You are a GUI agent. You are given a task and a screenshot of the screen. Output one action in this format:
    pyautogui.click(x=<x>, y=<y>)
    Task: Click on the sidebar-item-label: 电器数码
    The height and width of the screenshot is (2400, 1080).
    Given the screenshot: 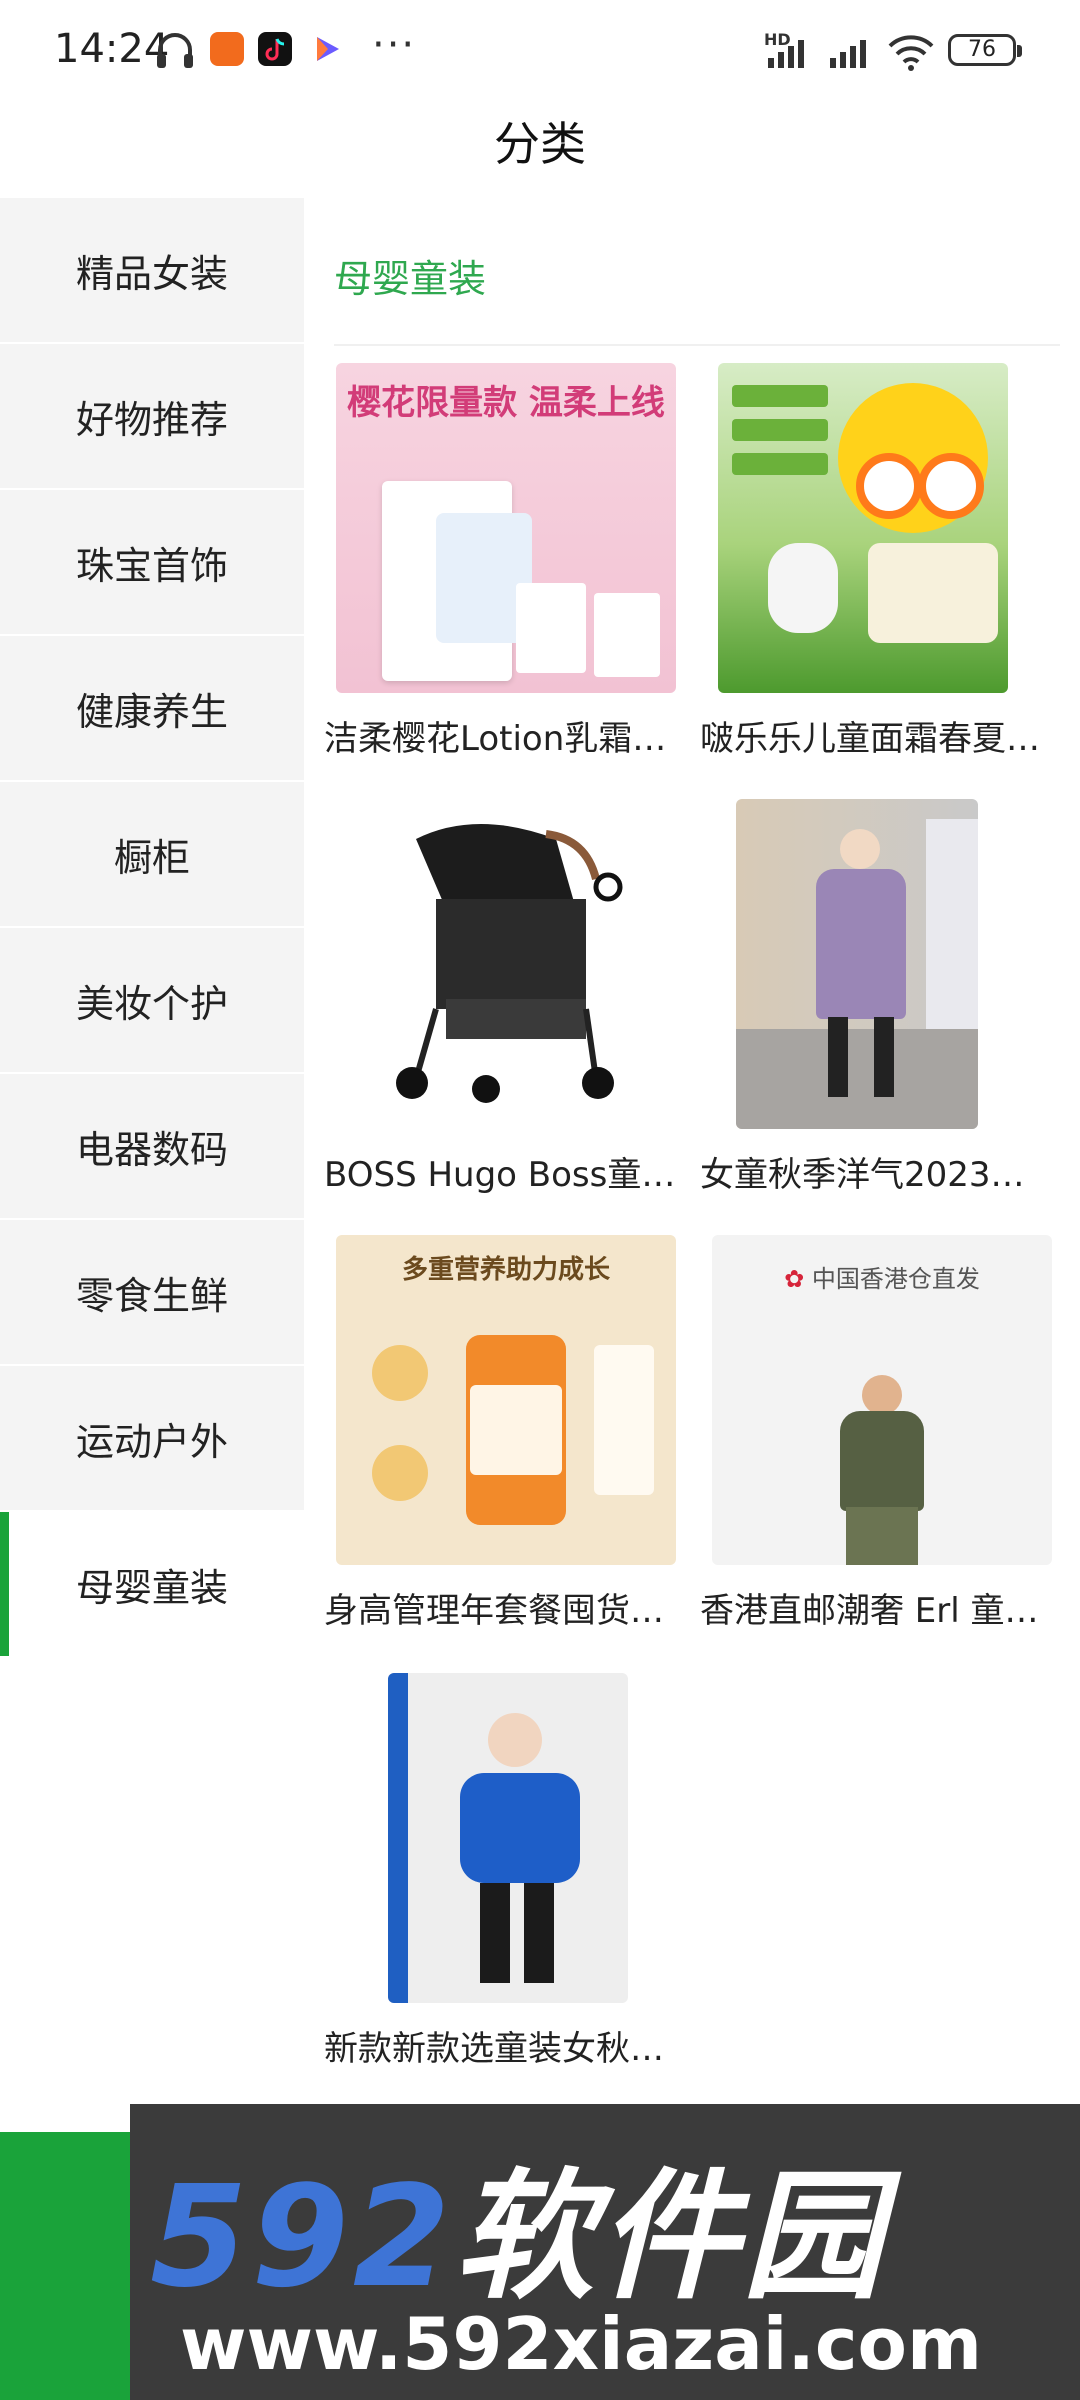 What is the action you would take?
    pyautogui.click(x=151, y=1149)
    